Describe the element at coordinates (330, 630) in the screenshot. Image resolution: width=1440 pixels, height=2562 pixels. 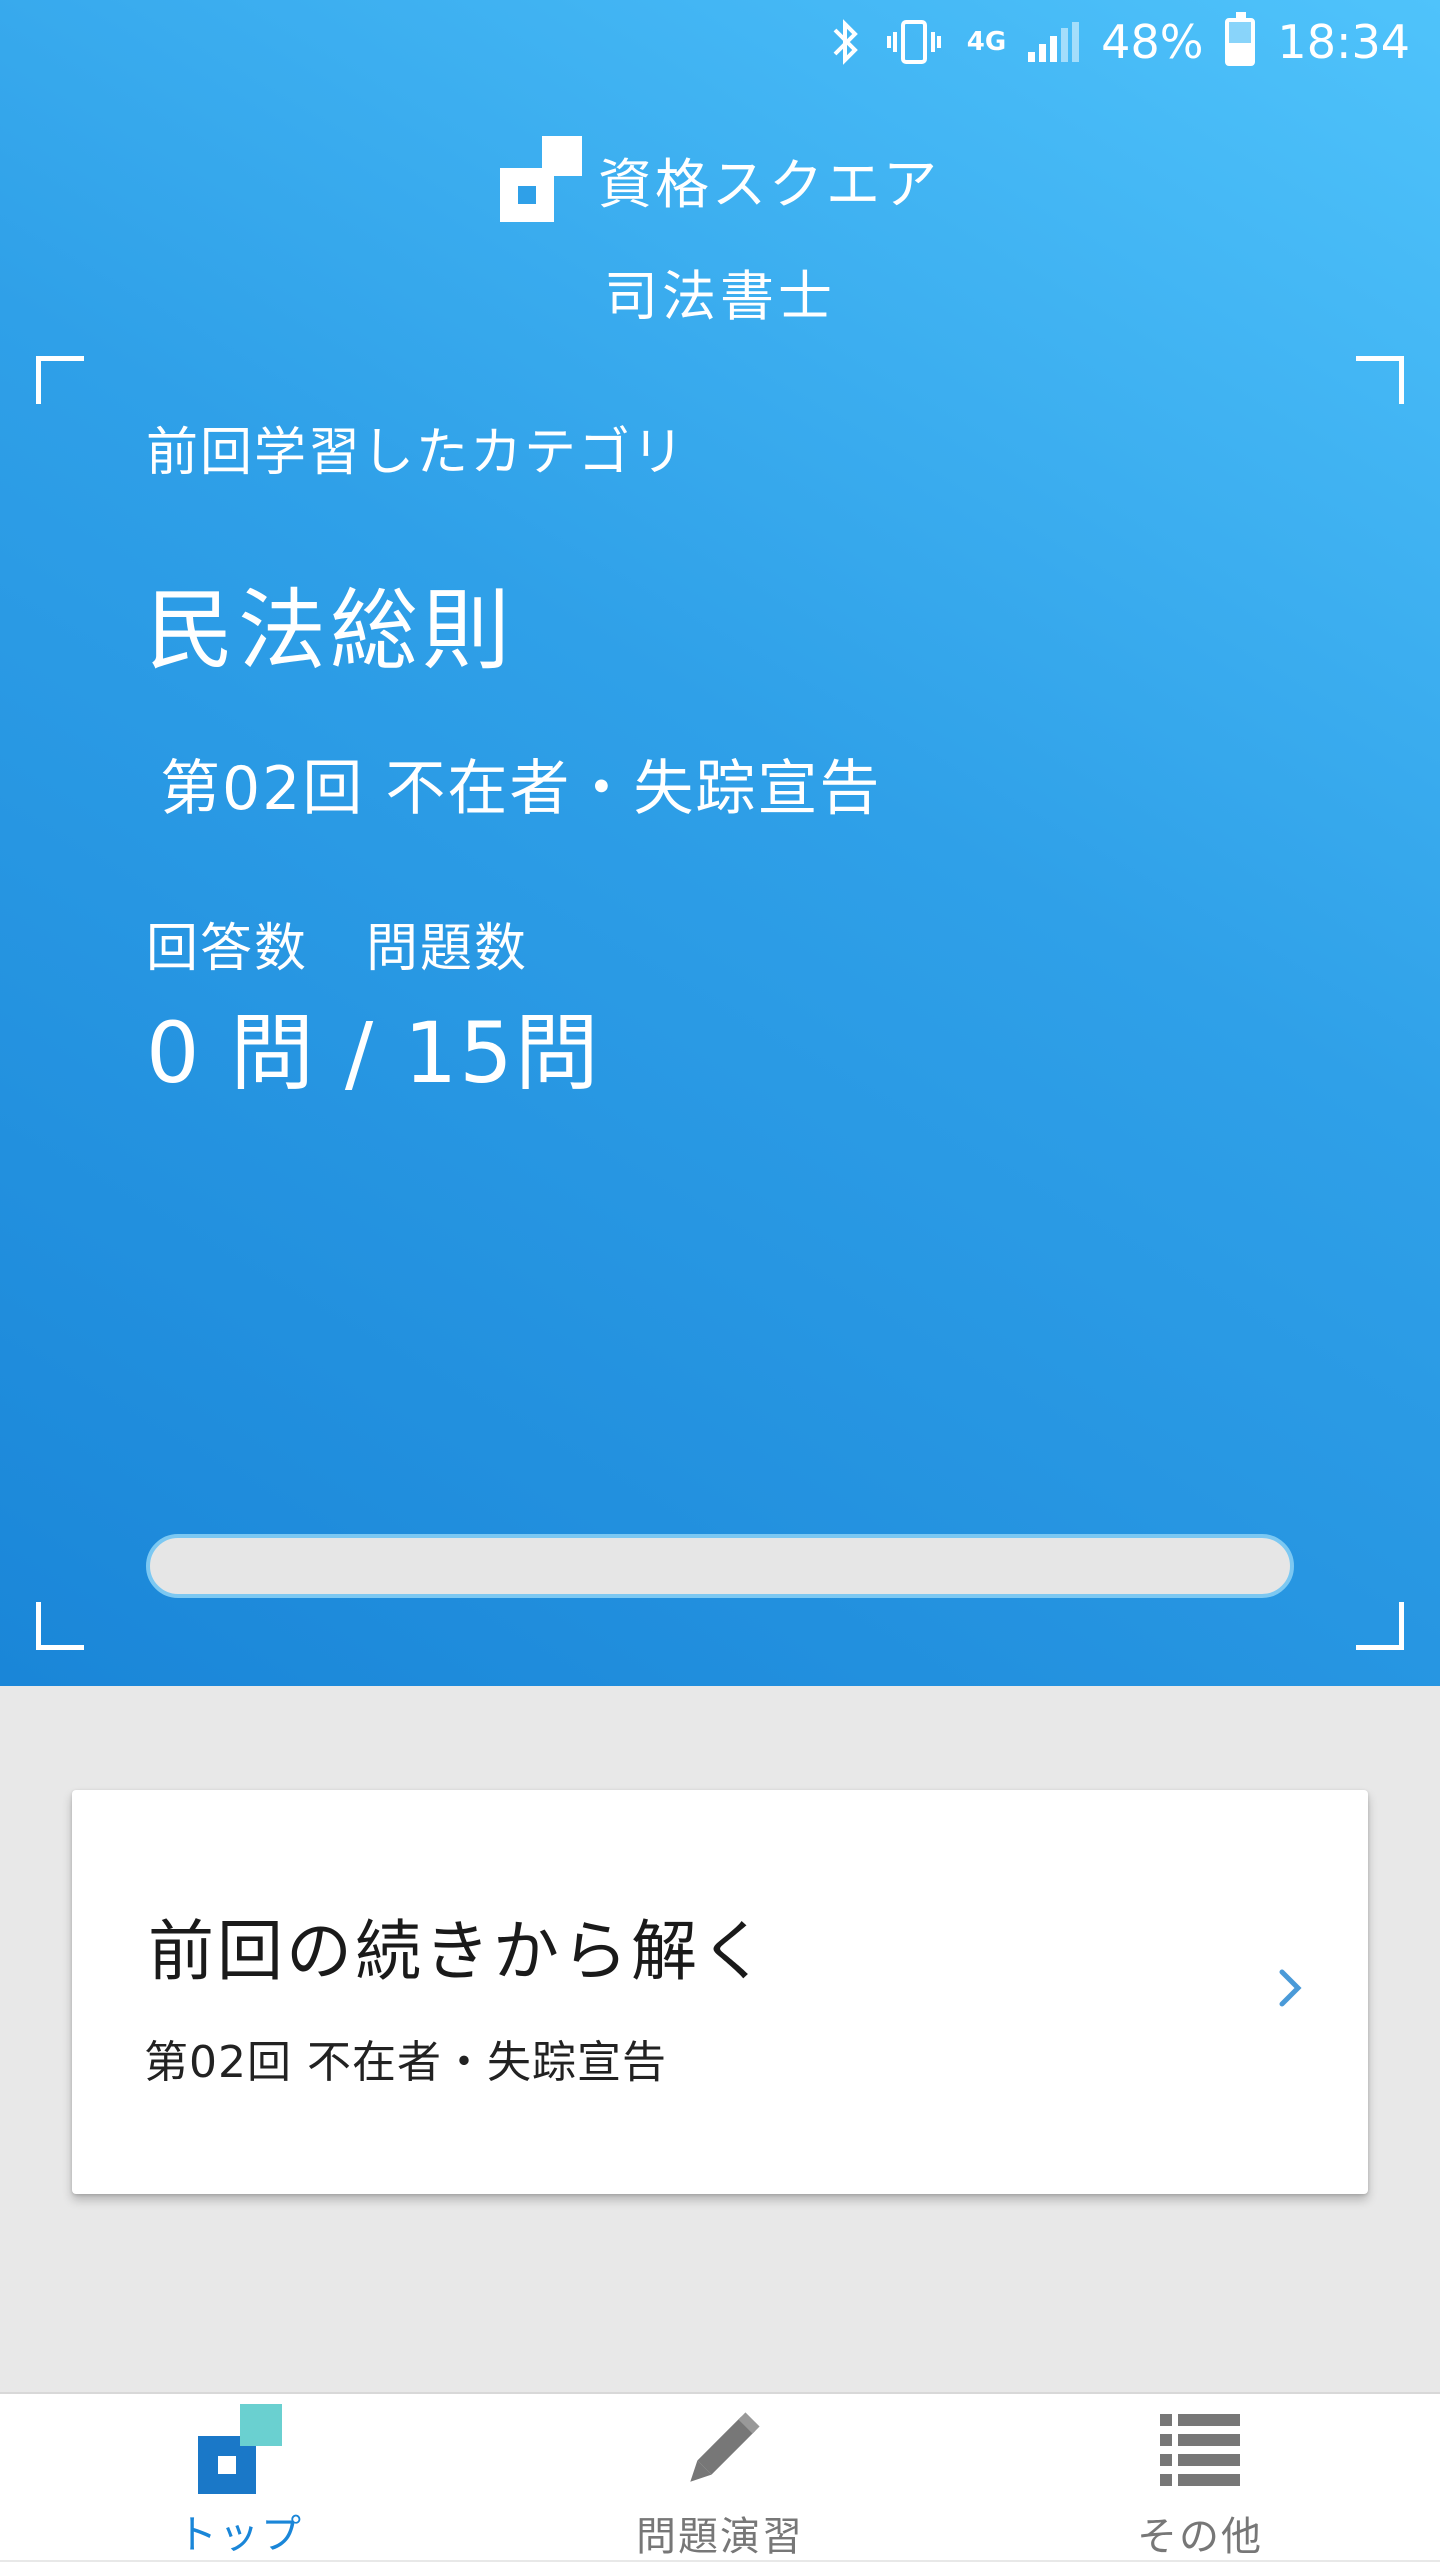
I see `category-name: 民法総則` at that location.